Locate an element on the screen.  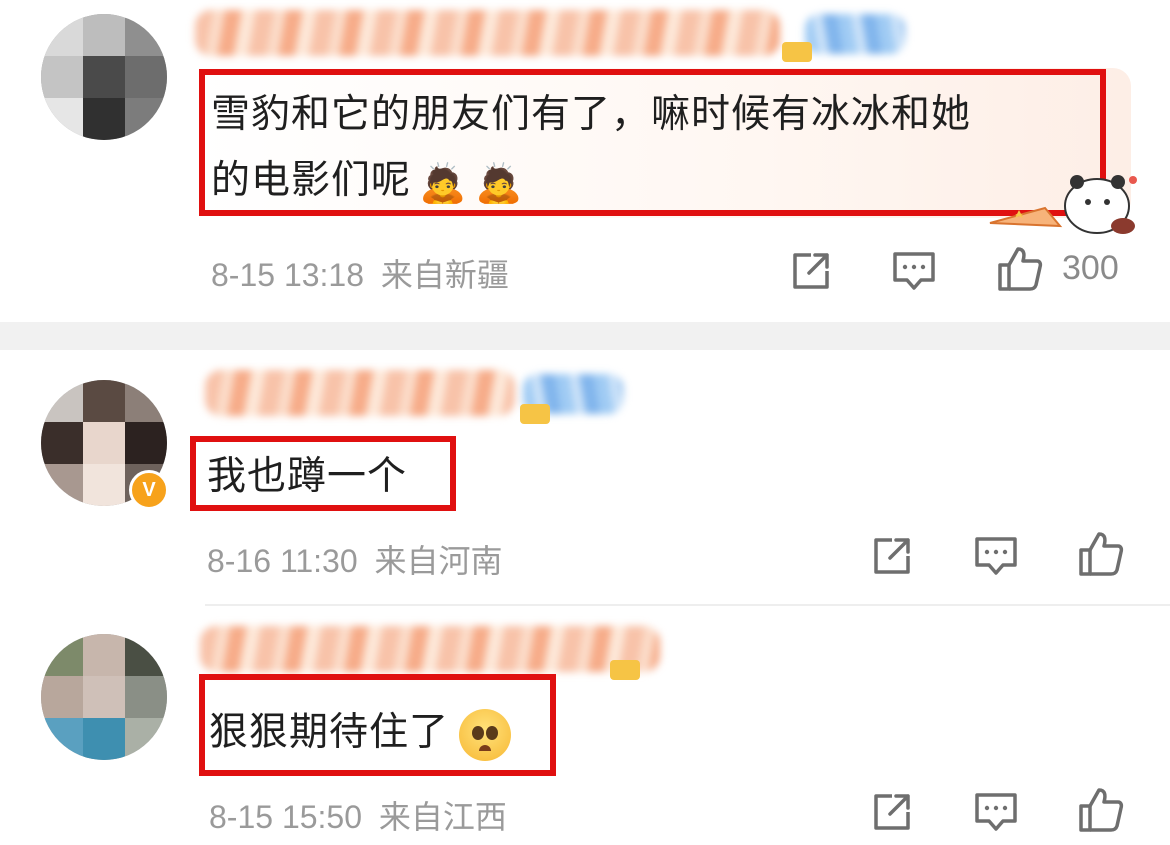
timestamp: 8-16 11:30 is located at coordinates (282, 561).